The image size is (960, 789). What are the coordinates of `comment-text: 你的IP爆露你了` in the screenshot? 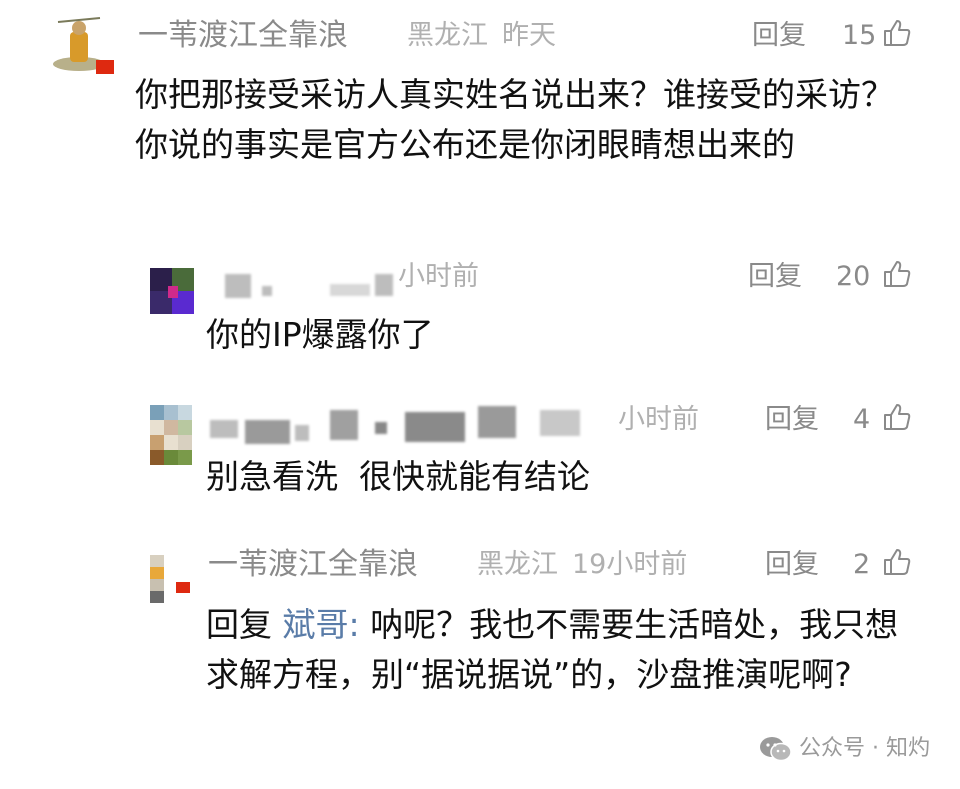 It's located at (320, 334).